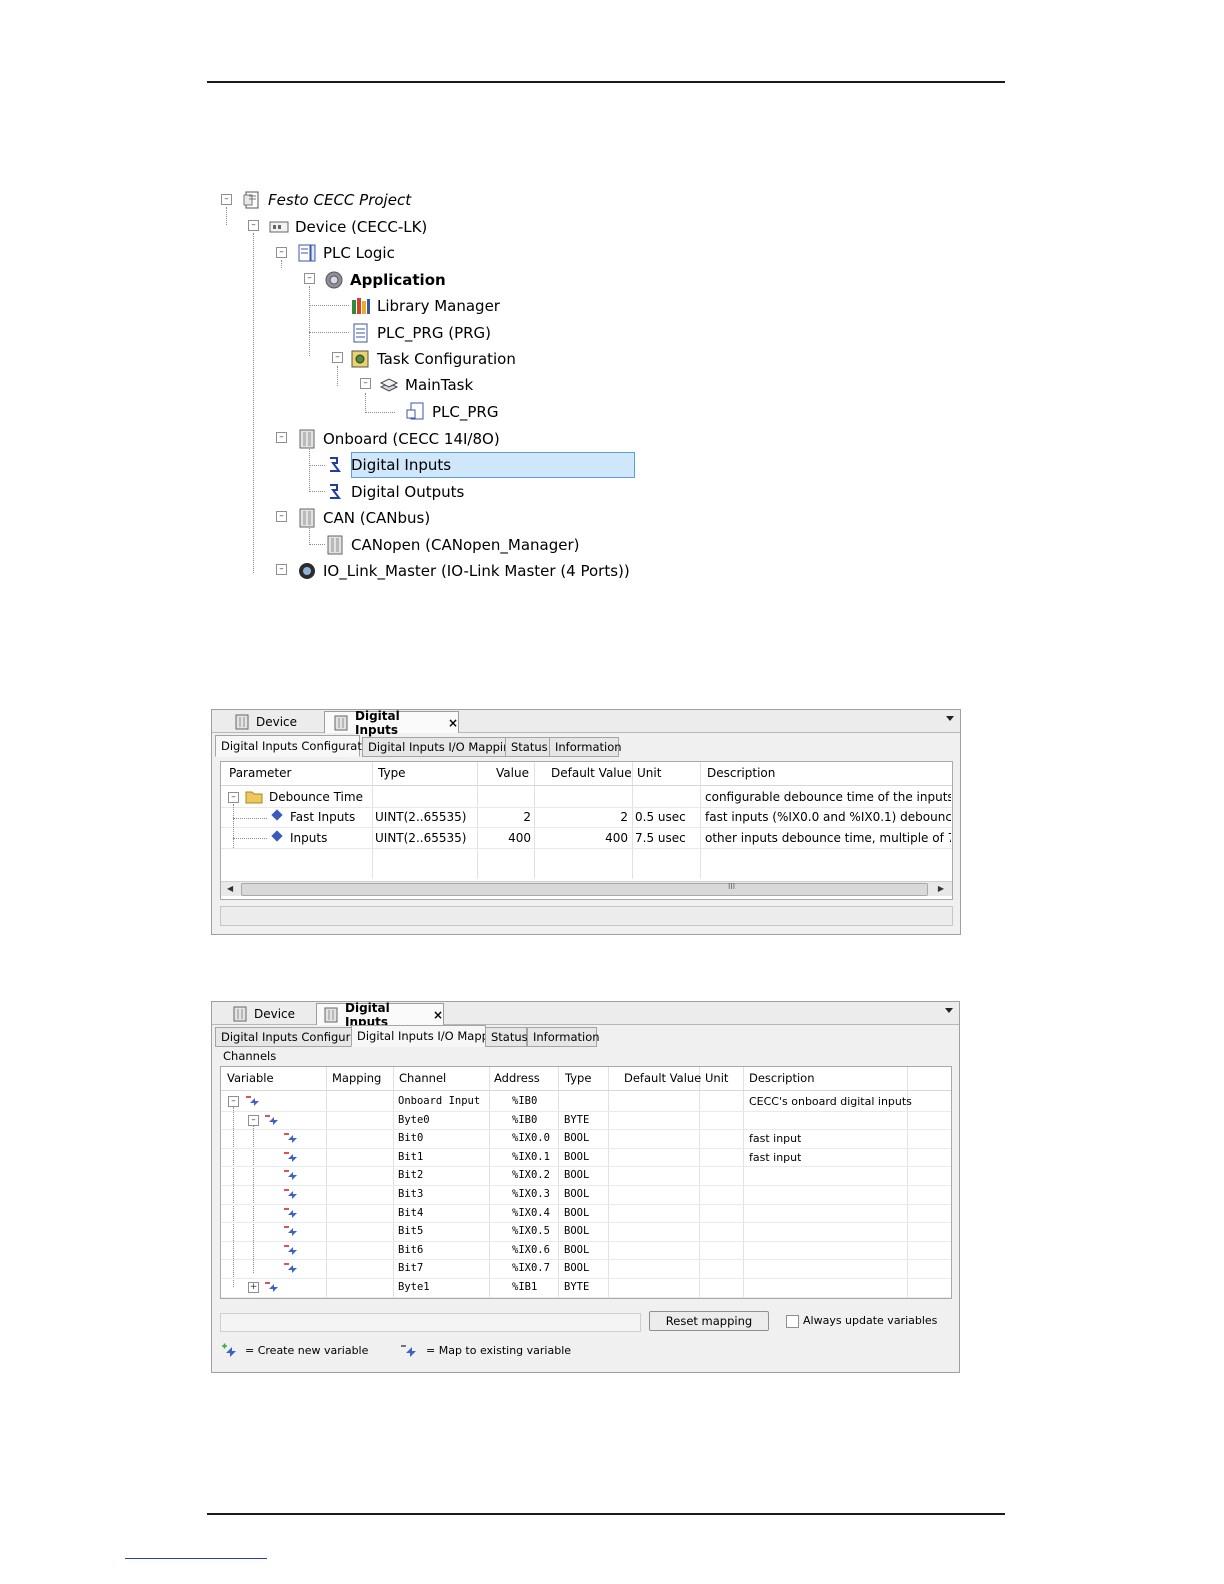 The width and height of the screenshot is (1224, 1584). I want to click on program-icon, so click(361, 333).